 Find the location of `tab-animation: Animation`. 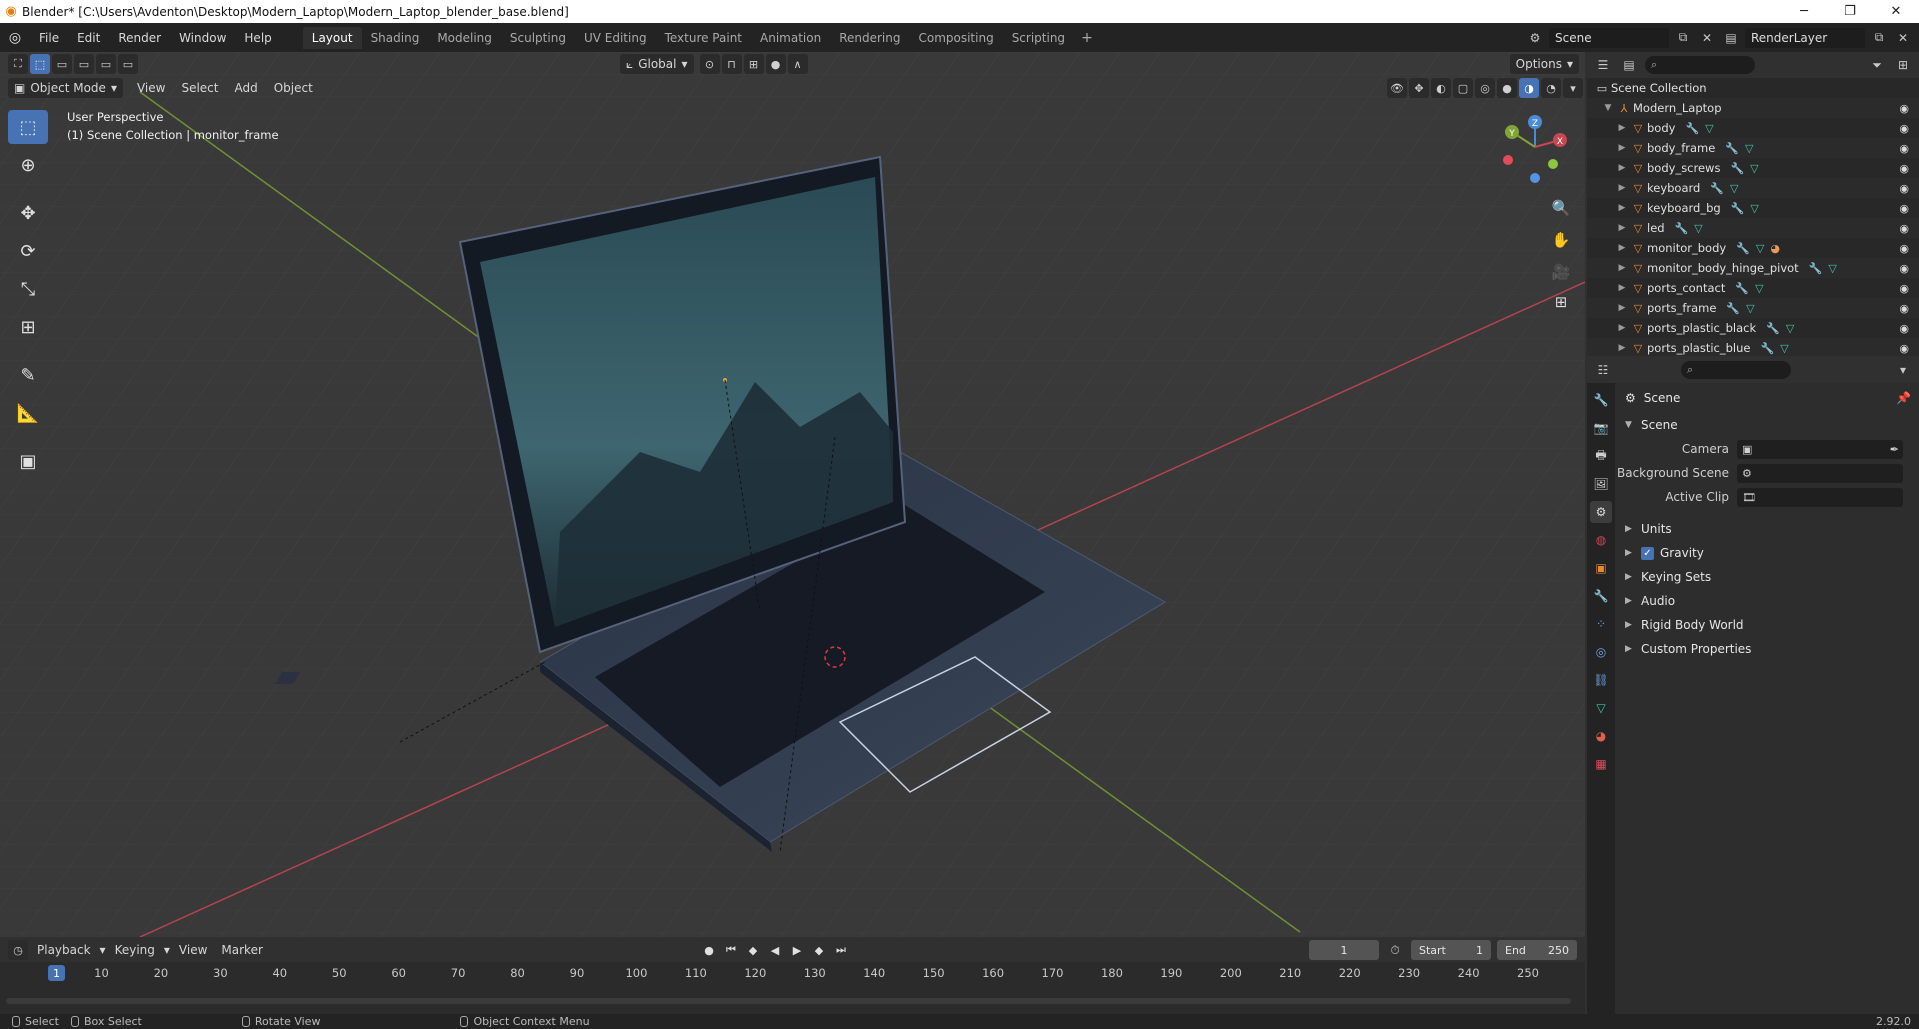

tab-animation: Animation is located at coordinates (790, 38).